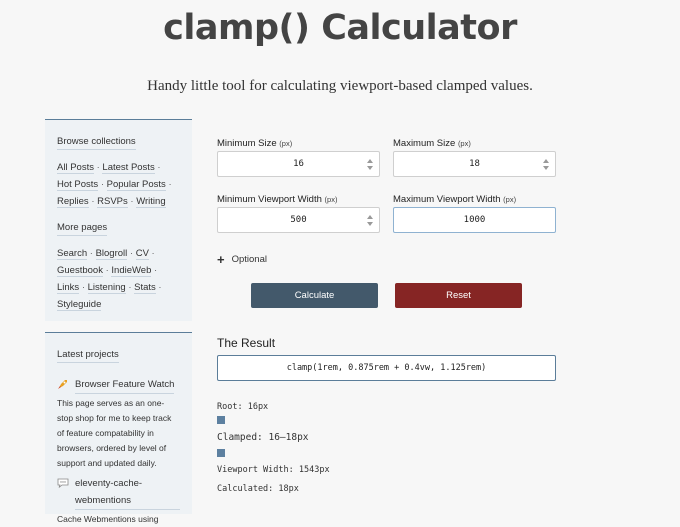 This screenshot has height=527, width=680. I want to click on project-browser-feature-watch: Browser Feature Watch, so click(118, 385).